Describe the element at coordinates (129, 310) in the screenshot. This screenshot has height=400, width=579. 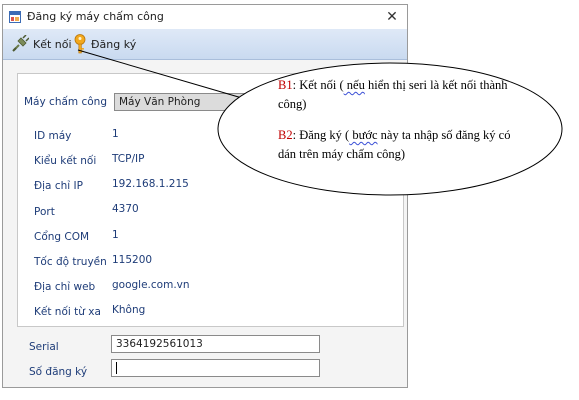
I see `remote-connect-value: Không` at that location.